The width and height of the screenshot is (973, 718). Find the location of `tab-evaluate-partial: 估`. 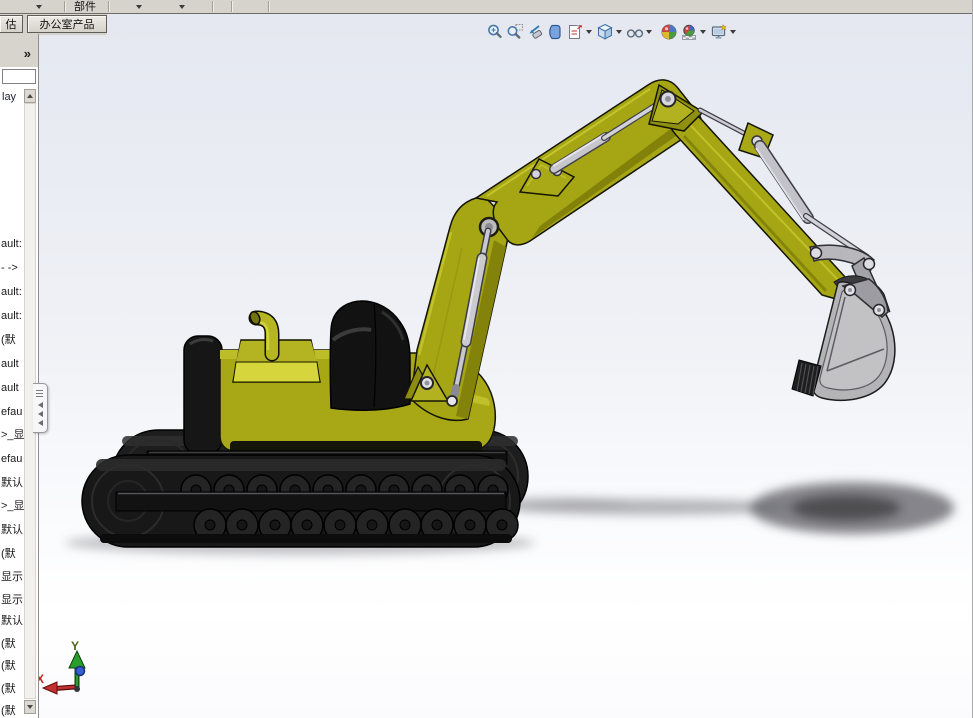

tab-evaluate-partial: 估 is located at coordinates (11, 24).